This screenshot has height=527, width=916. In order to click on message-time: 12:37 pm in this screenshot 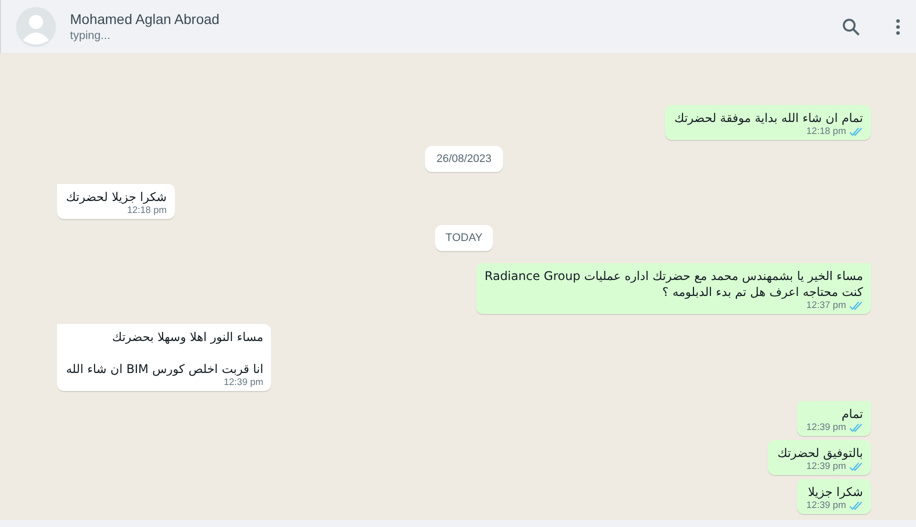, I will do `click(826, 305)`.